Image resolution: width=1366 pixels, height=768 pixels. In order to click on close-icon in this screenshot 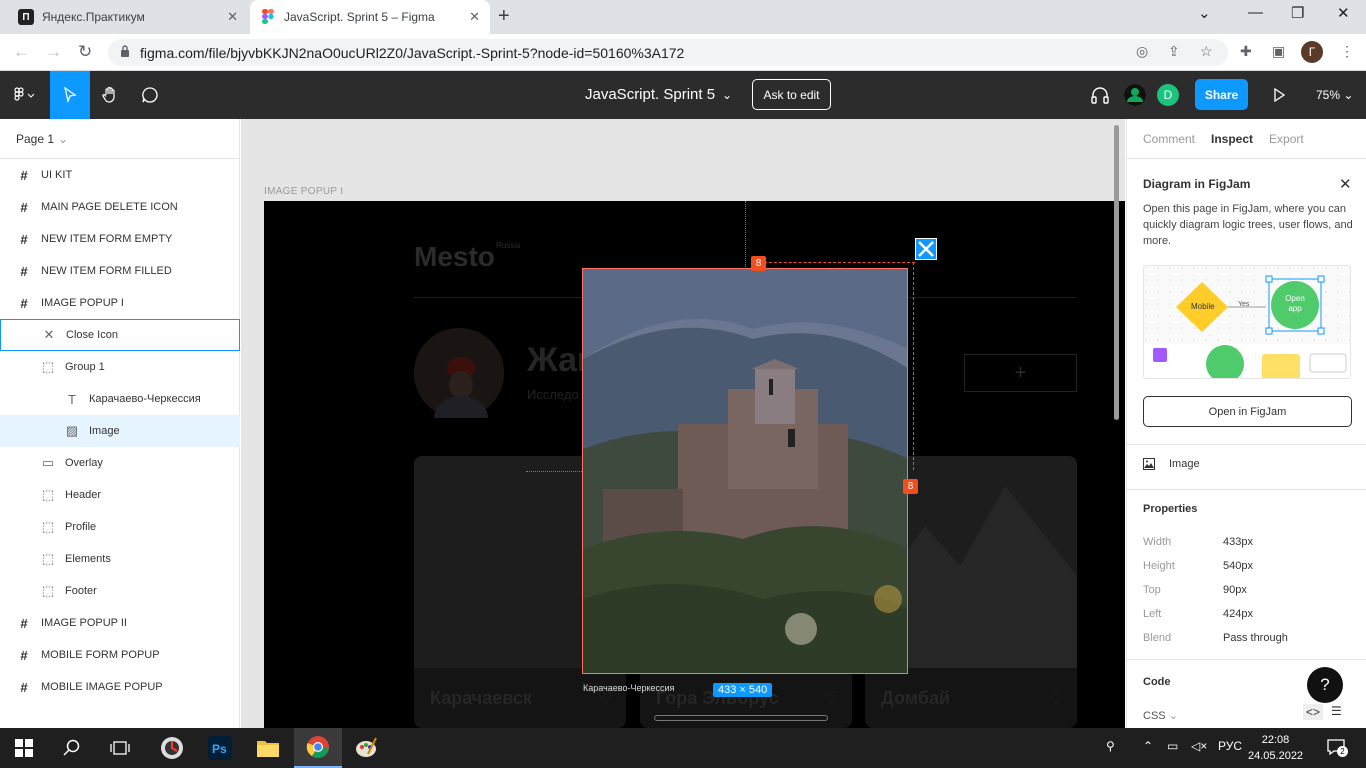, I will do `click(926, 249)`.